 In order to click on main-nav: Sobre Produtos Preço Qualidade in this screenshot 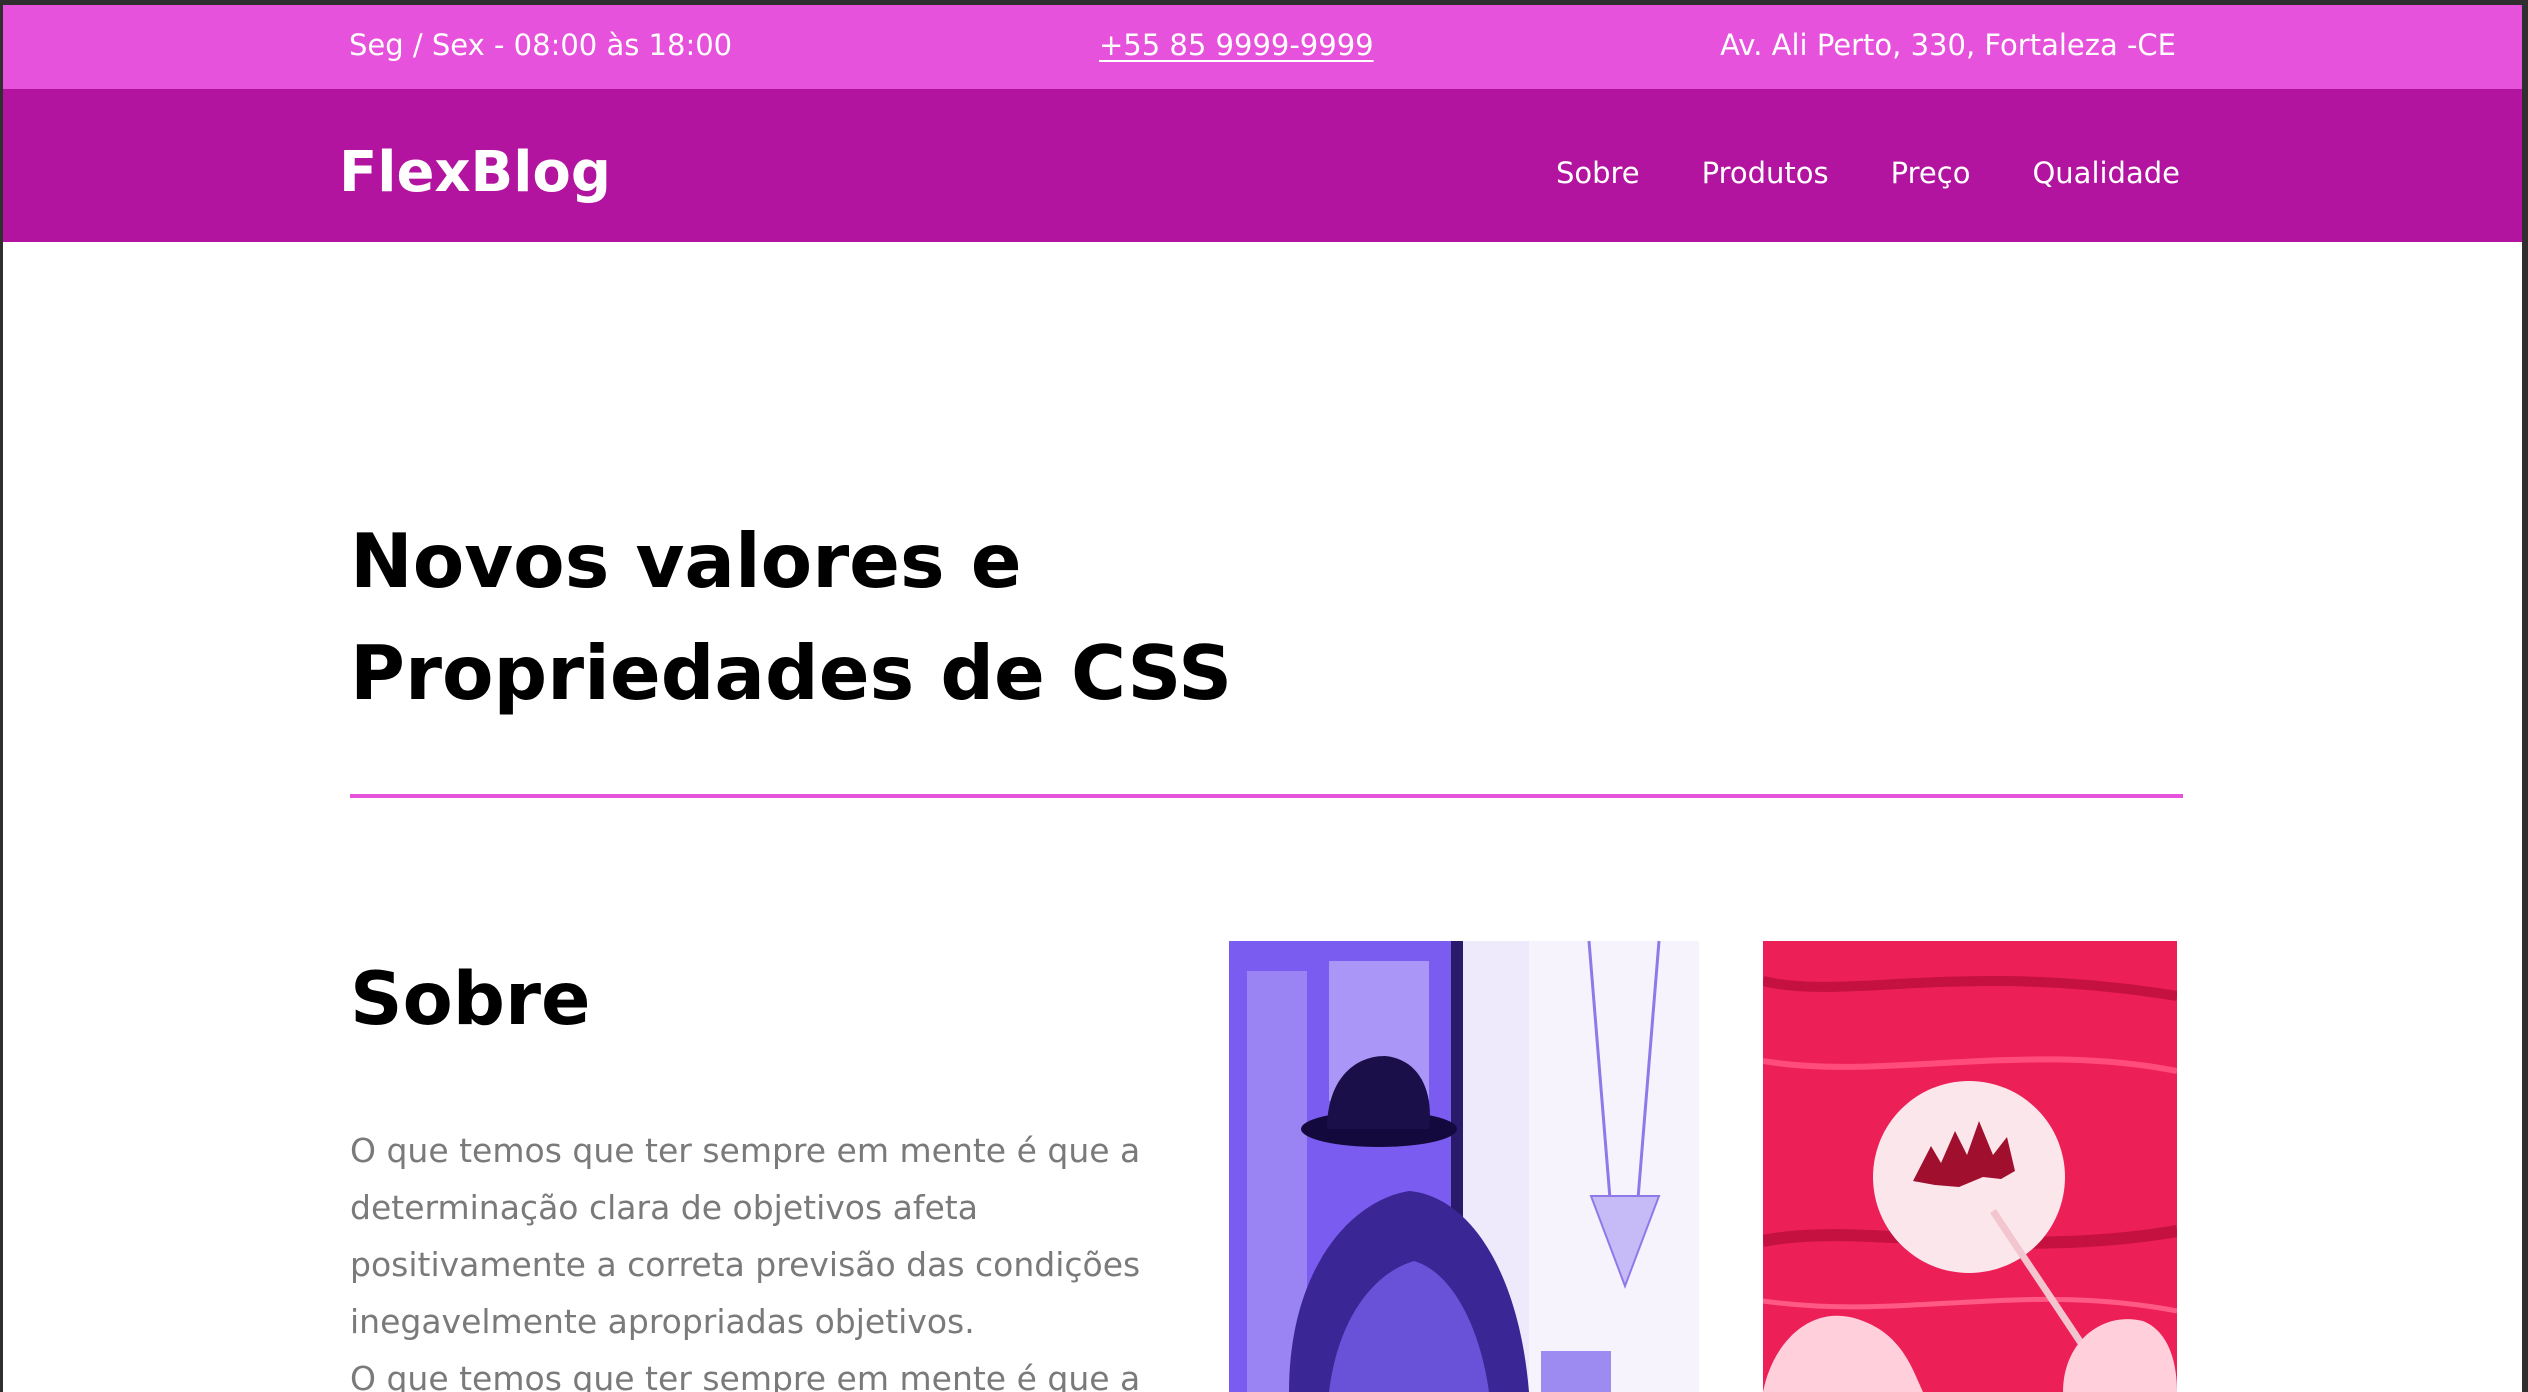, I will do `click(1868, 173)`.